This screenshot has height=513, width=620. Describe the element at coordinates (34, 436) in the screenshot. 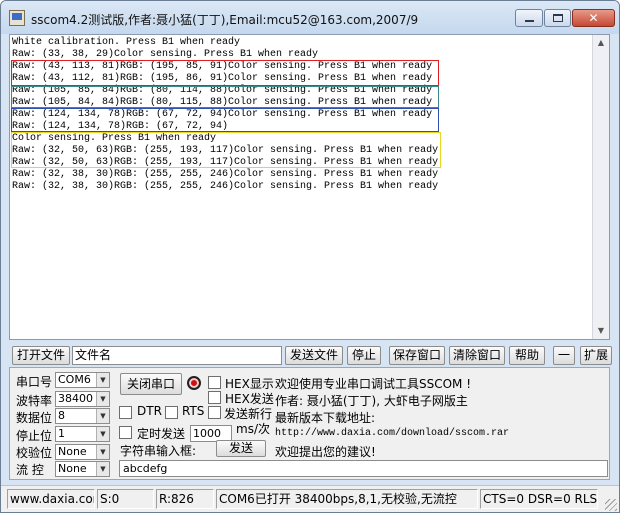

I see `stopbits-label: 停止位` at that location.